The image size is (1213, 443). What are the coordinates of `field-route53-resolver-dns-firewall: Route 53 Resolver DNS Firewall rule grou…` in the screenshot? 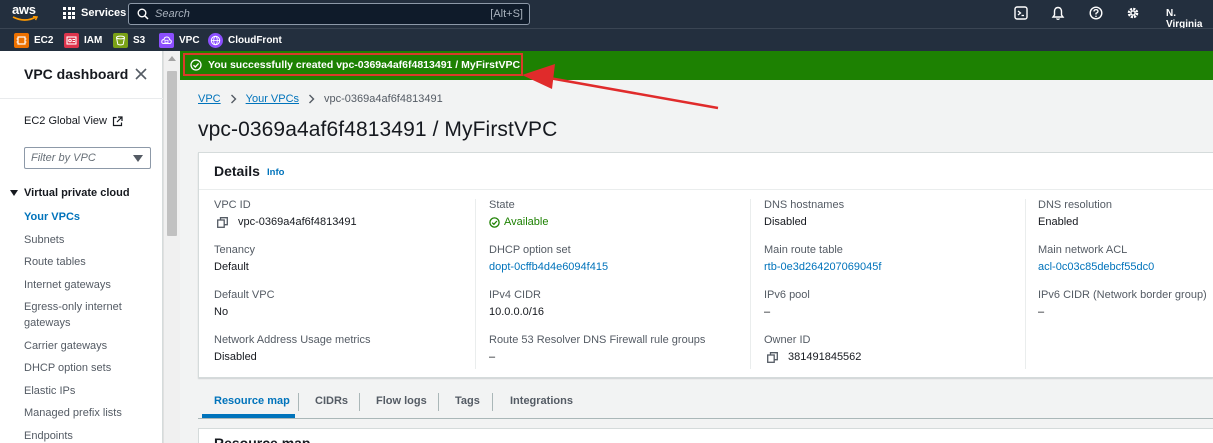 It's located at (597, 349).